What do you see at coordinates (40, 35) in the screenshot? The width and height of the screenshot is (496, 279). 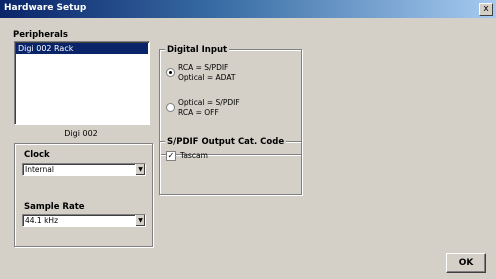 I see `peripherals-label: Peripherals` at bounding box center [40, 35].